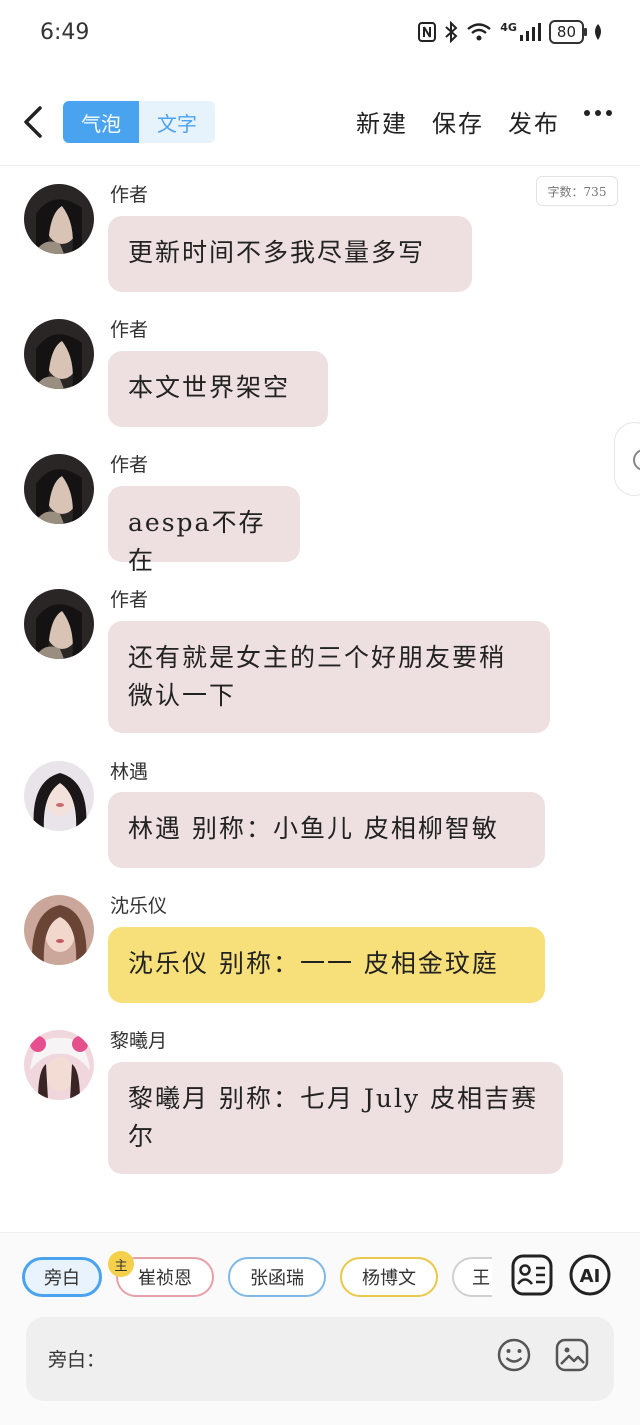 Image resolution: width=640 pixels, height=1425 pixels. I want to click on svg-text: AI, so click(590, 1276).